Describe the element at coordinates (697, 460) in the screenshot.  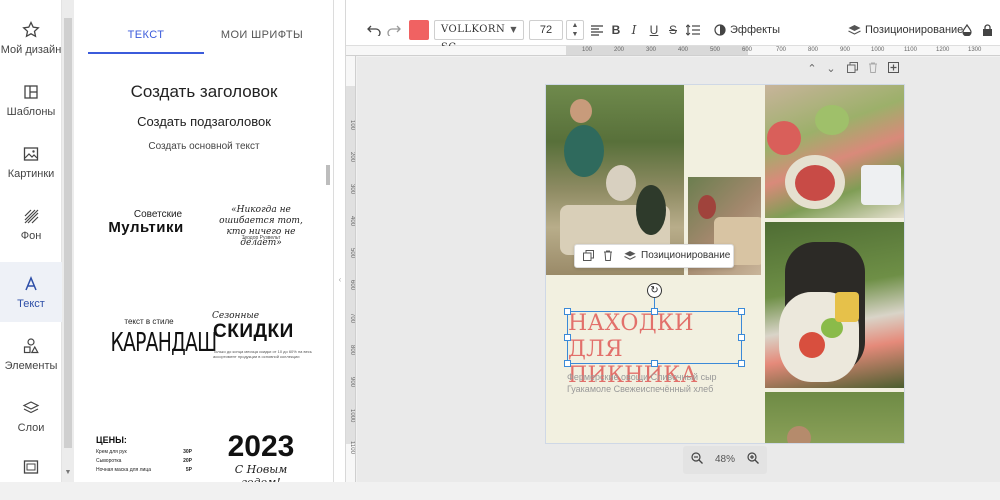
I see `zoom-out-icon` at that location.